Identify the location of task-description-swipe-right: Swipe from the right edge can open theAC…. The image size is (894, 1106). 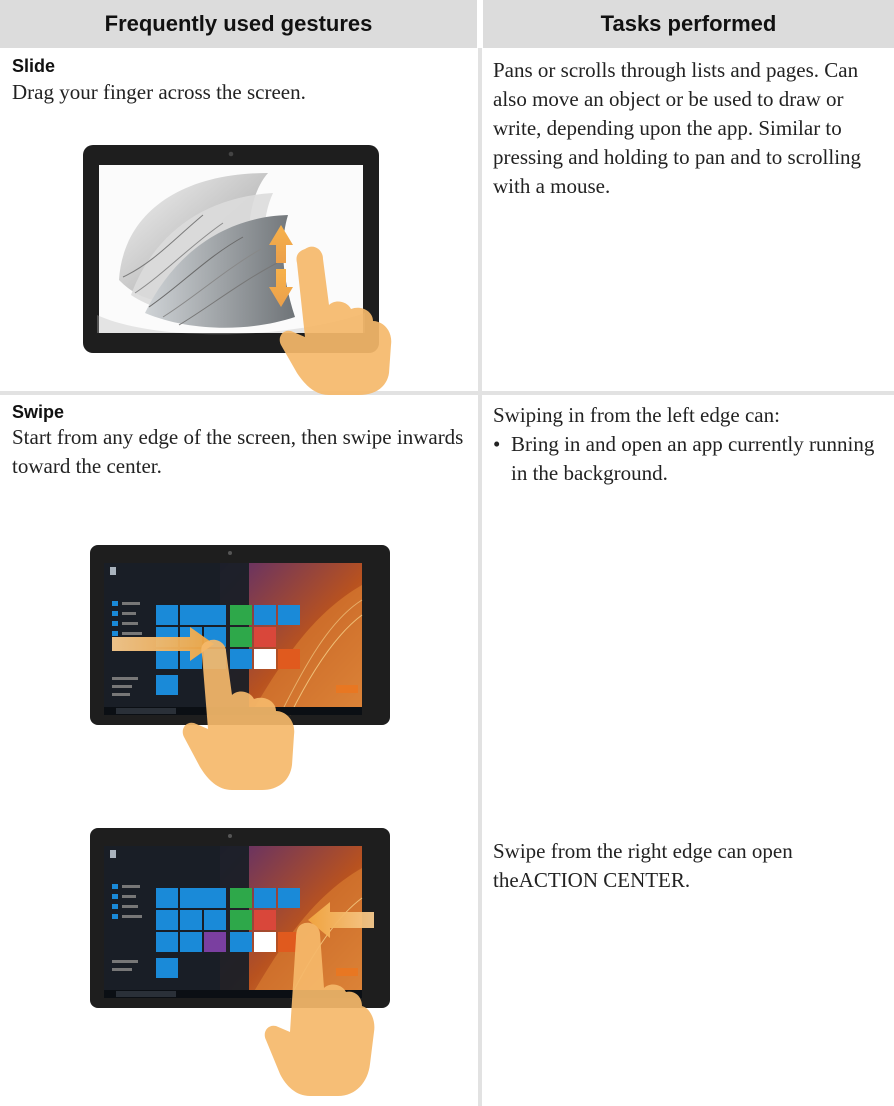
(643, 865).